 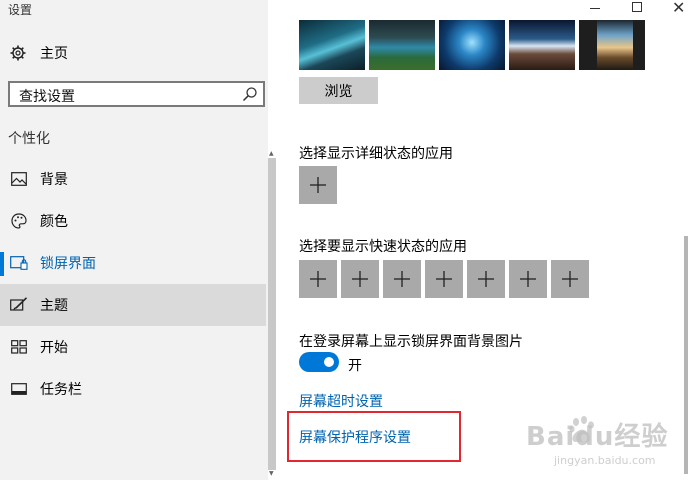 I want to click on maximize-icon, so click(x=637, y=7).